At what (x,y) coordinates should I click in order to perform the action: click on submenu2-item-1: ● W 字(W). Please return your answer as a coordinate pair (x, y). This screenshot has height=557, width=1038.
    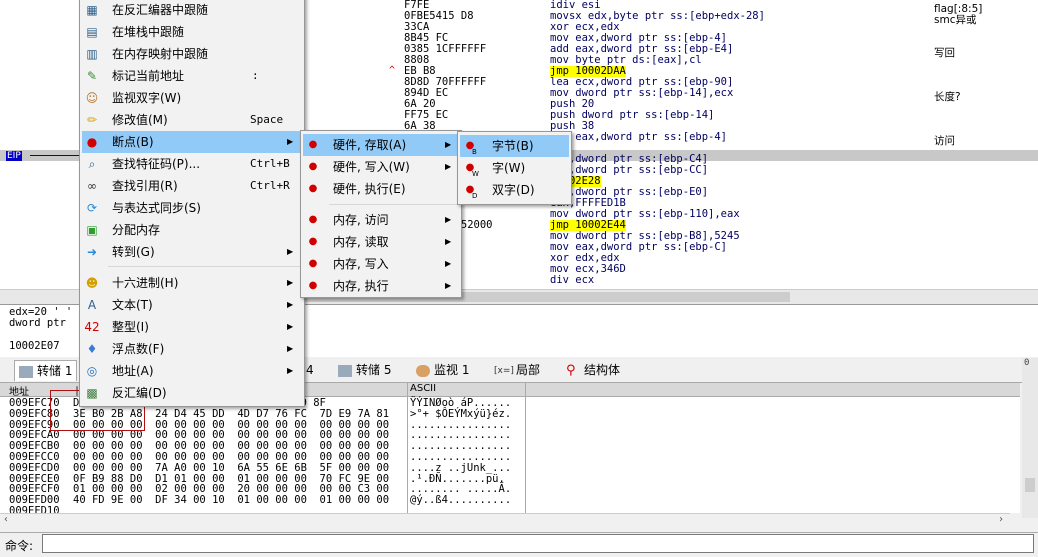
    Looking at the image, I should click on (514, 168).